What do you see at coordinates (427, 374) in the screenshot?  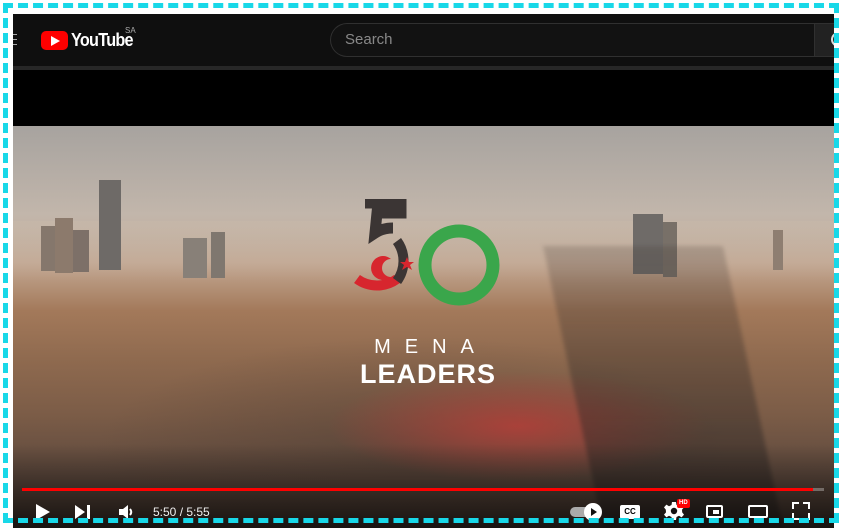 I see `title-line-2: LEADERS` at bounding box center [427, 374].